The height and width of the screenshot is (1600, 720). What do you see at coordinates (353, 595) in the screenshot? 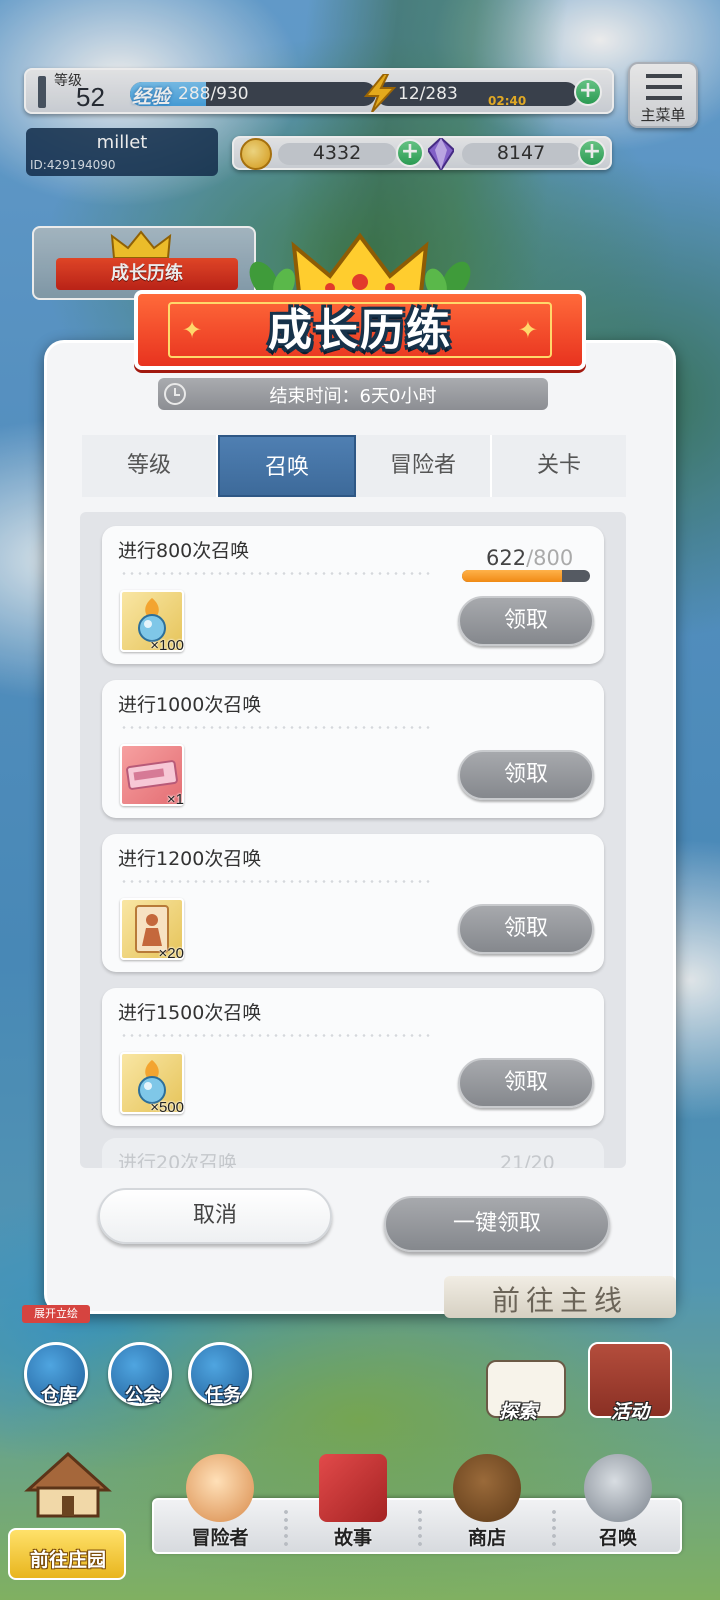
I see `task-card: 进行800次召唤 622/800 ×100 领取` at bounding box center [353, 595].